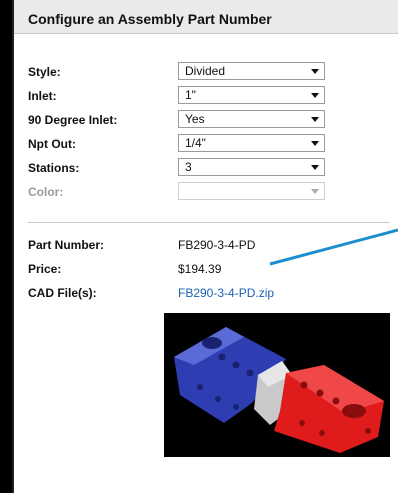  What do you see at coordinates (46, 192) in the screenshot?
I see `color-label: Color:` at bounding box center [46, 192].